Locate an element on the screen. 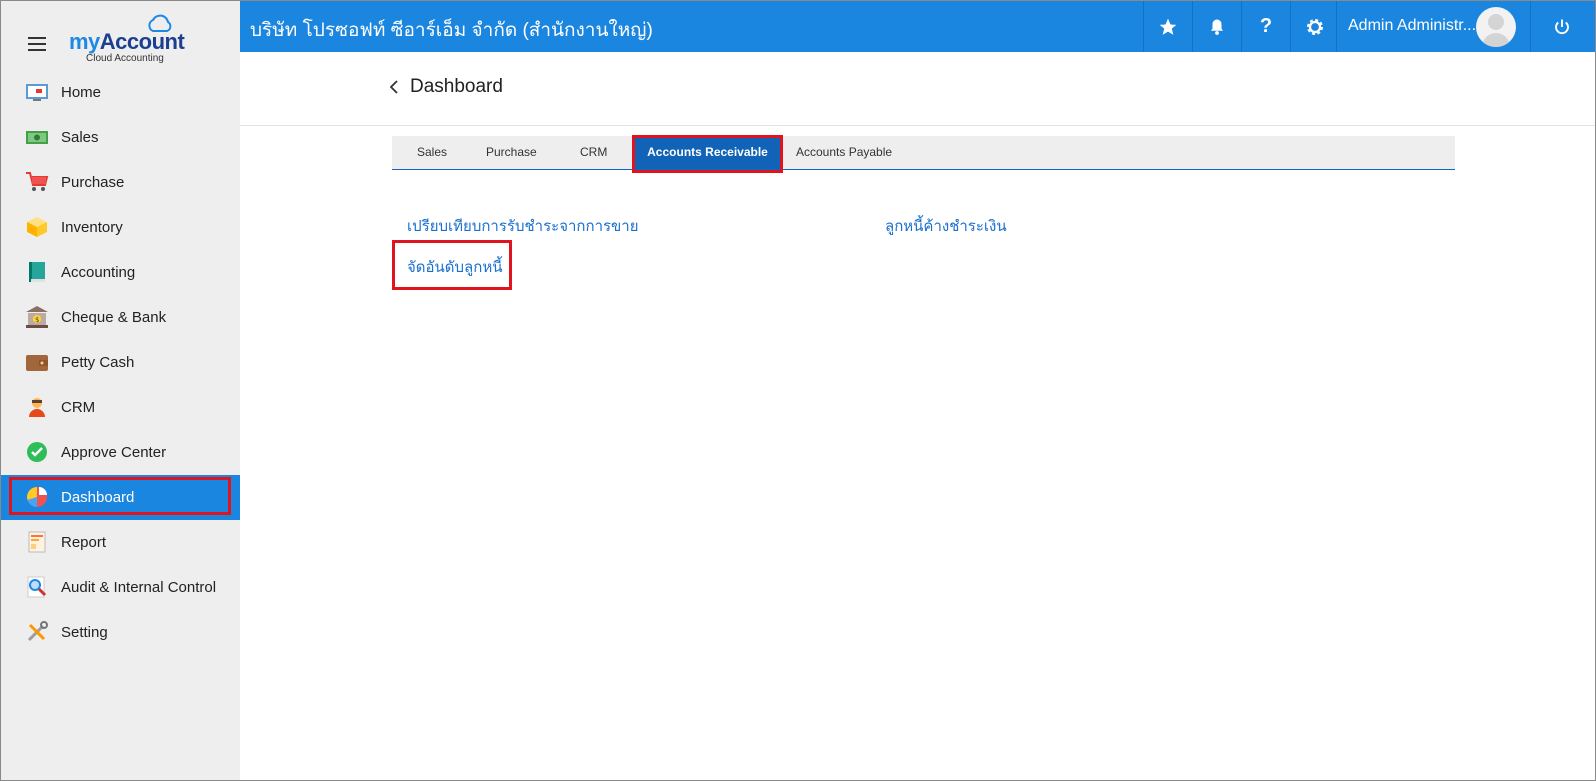 The width and height of the screenshot is (1596, 781). sidebar-item-label: Dashboard is located at coordinates (98, 497).